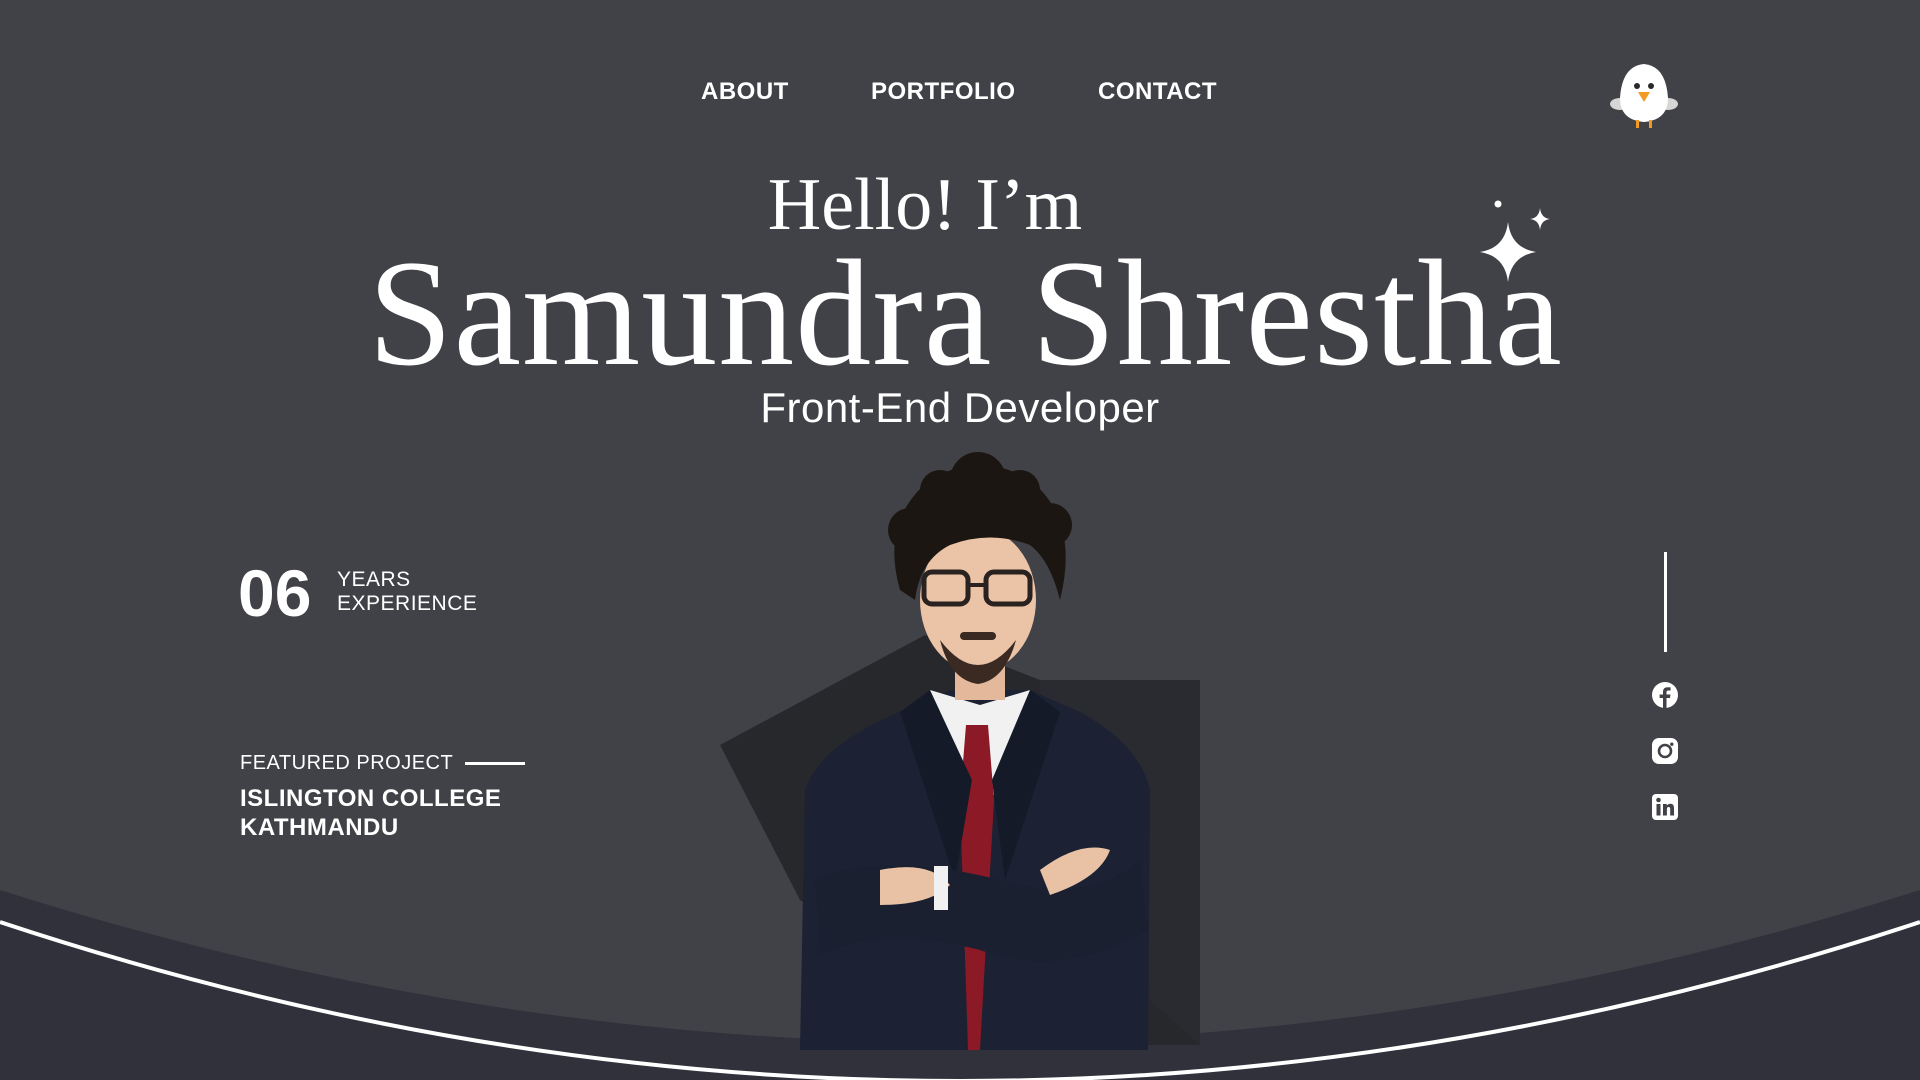 This screenshot has width=1920, height=1080. Describe the element at coordinates (745, 92) in the screenshot. I see `nav-about-link: ABOUT` at that location.